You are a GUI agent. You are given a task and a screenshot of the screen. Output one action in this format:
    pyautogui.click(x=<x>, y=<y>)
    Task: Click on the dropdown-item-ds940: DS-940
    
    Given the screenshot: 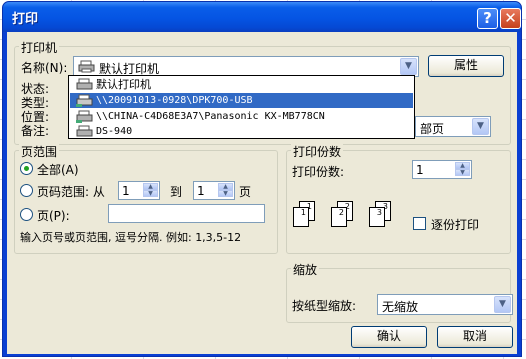 What is the action you would take?
    pyautogui.click(x=241, y=131)
    